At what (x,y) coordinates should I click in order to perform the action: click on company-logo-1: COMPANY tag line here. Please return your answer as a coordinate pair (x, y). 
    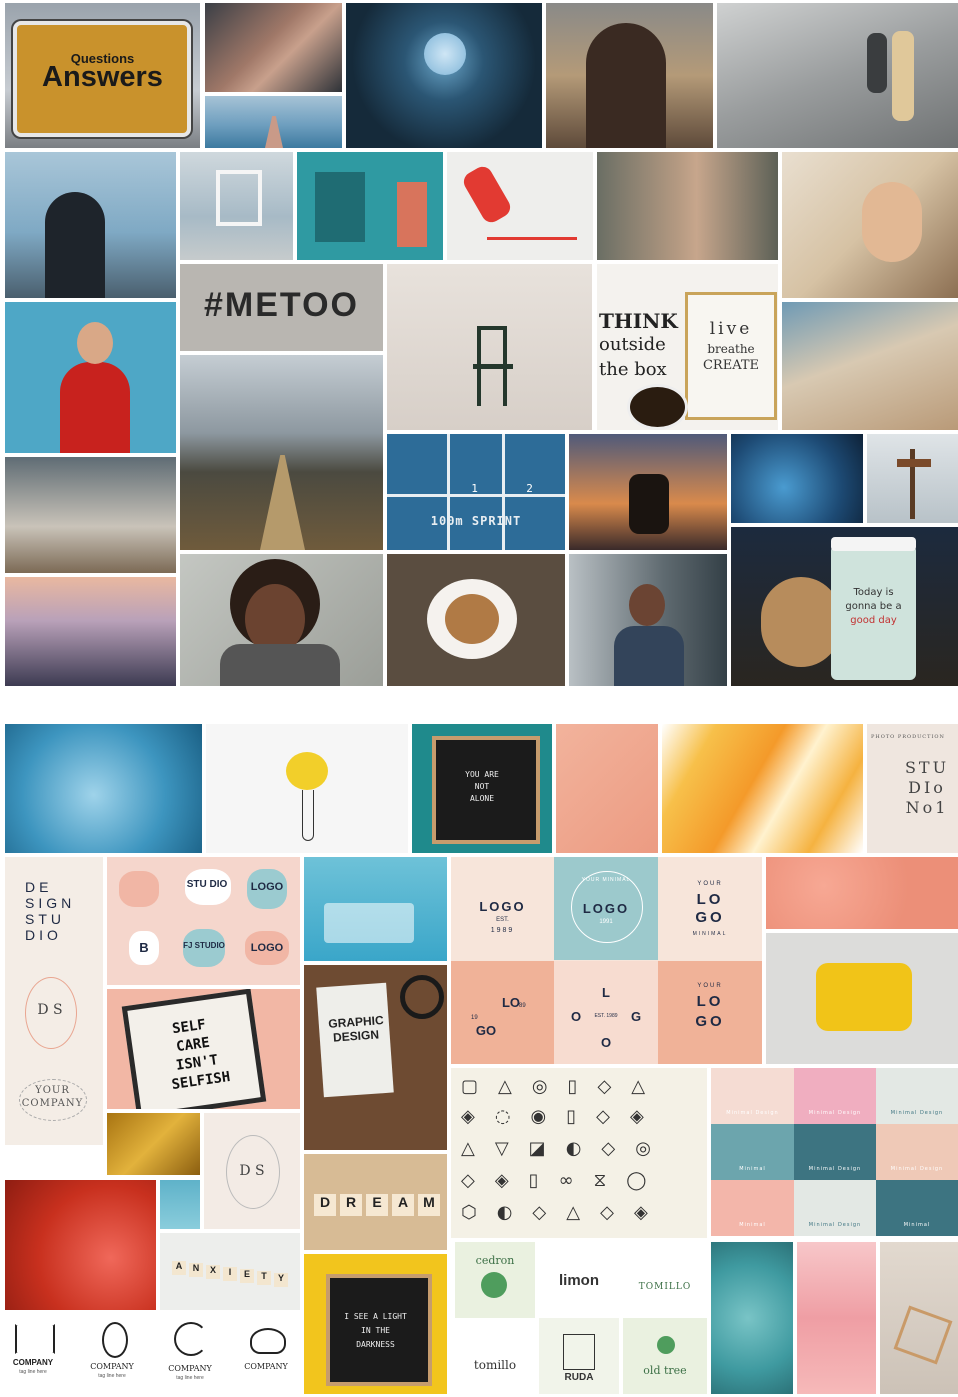
    Looking at the image, I should click on (33, 1357).